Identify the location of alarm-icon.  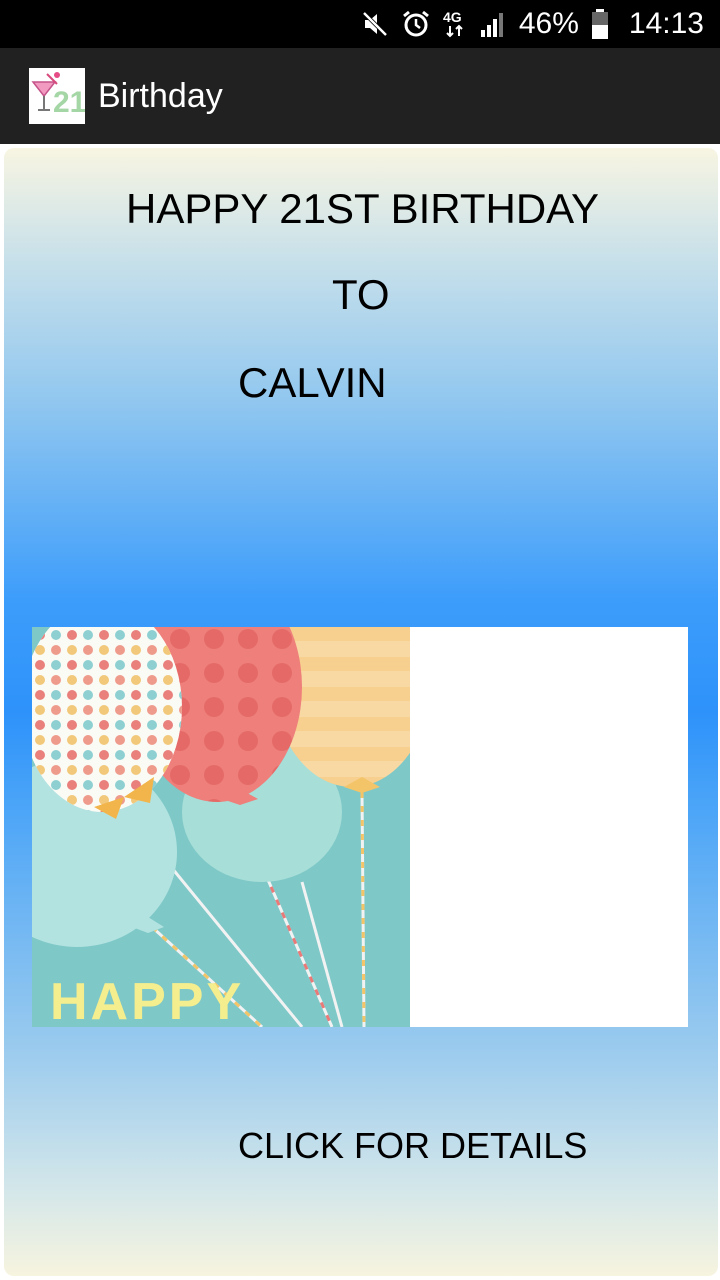
(416, 24).